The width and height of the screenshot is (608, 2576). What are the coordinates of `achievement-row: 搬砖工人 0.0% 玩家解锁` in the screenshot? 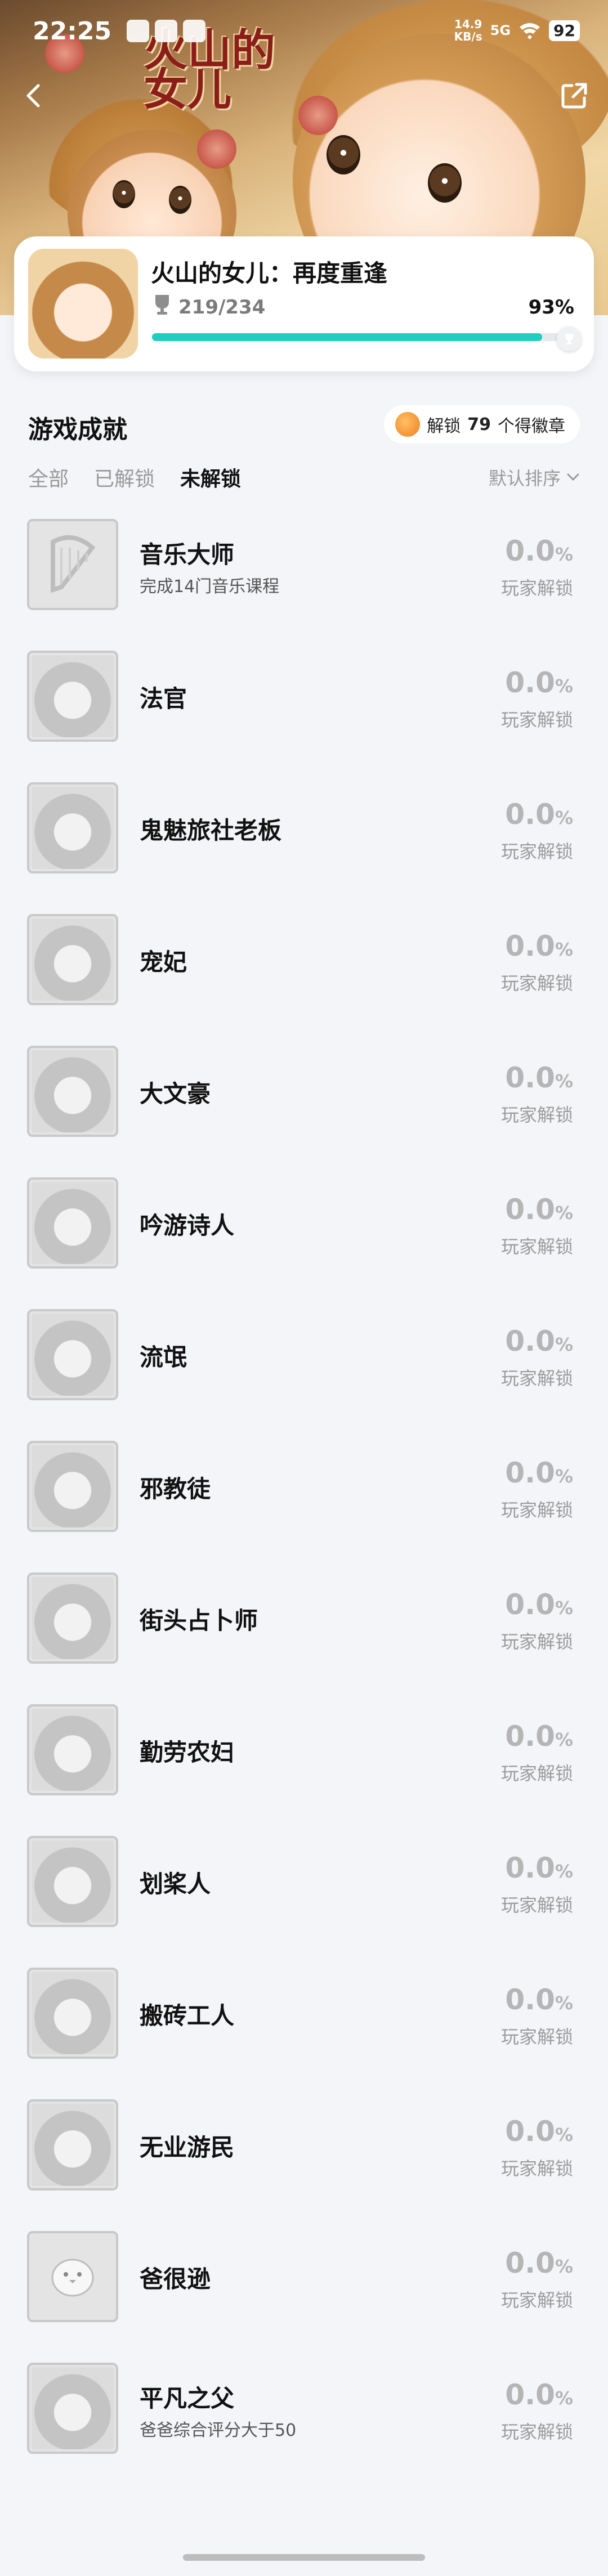 It's located at (304, 2028).